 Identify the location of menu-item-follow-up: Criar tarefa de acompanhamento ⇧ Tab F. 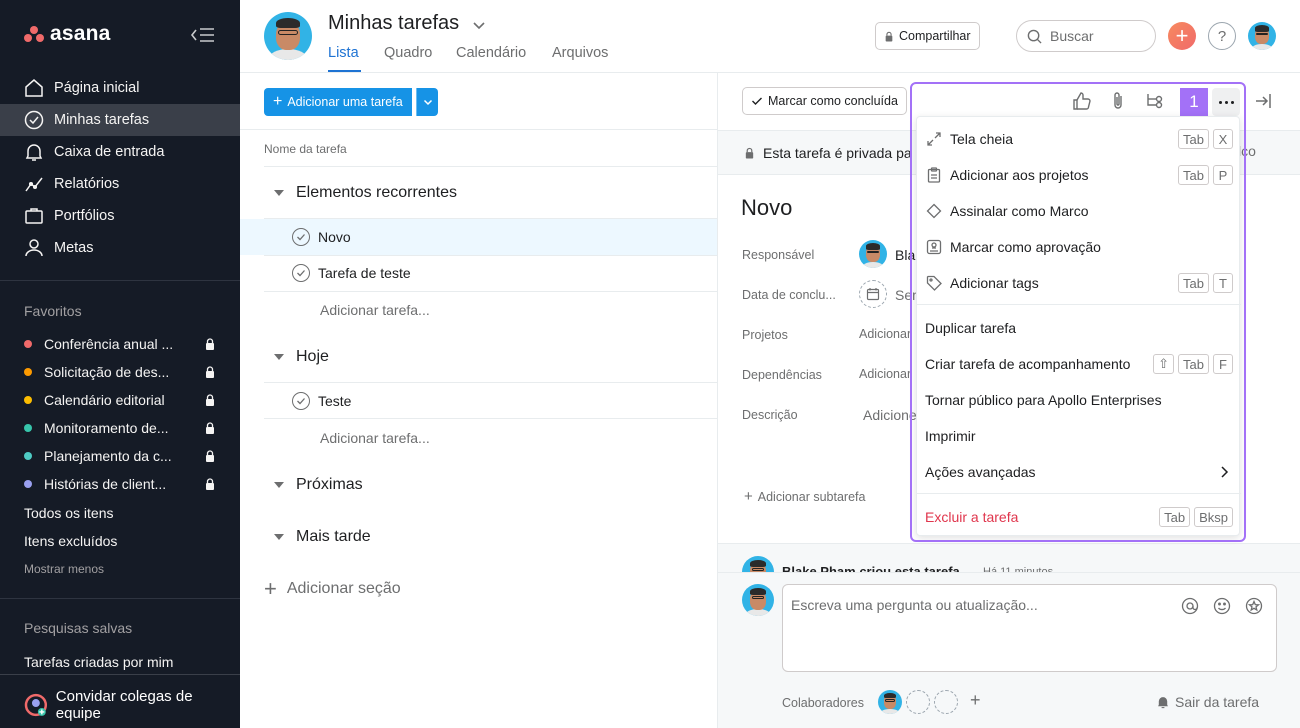
(1079, 364).